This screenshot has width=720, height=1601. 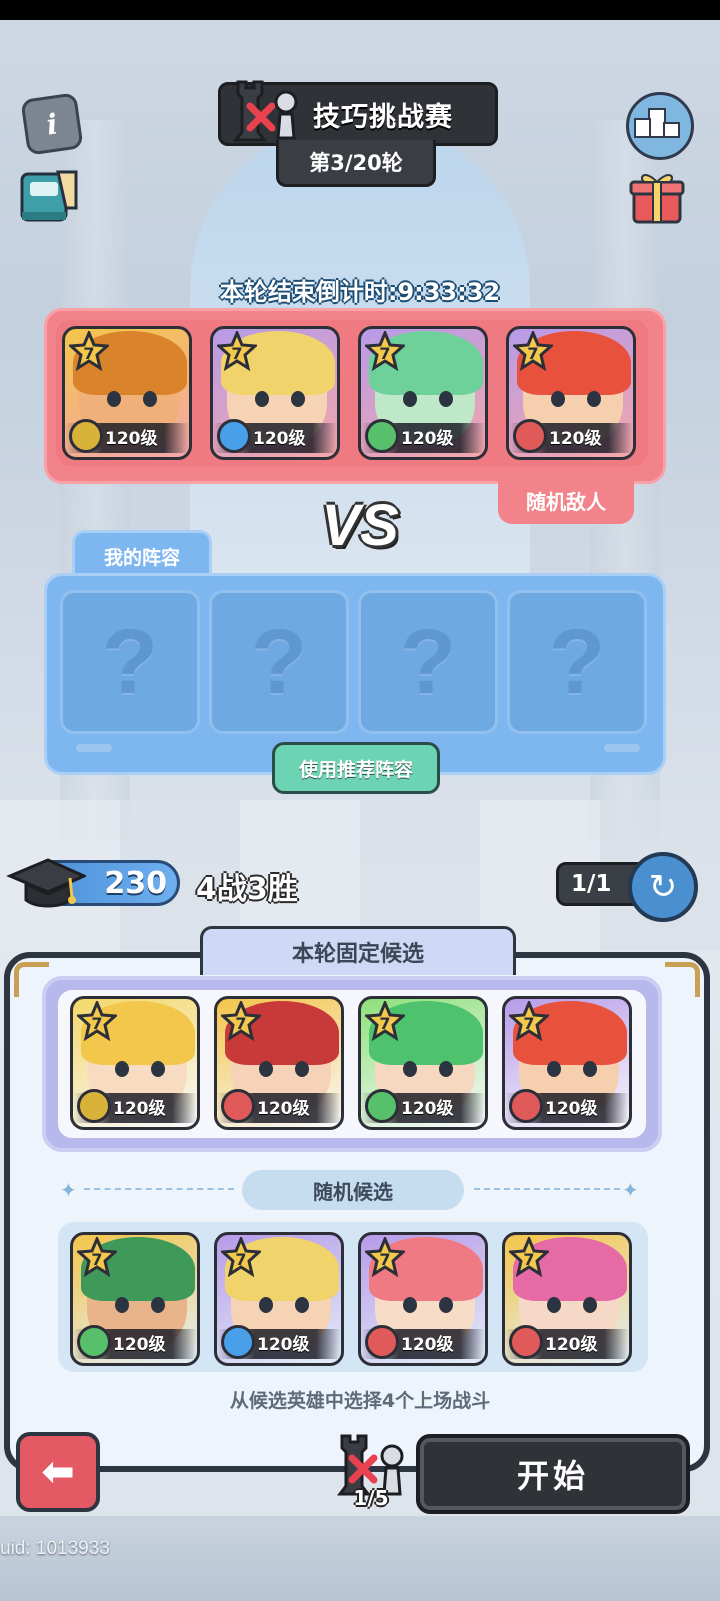 What do you see at coordinates (566, 500) in the screenshot?
I see `random-enemy-label: 随机敌人` at bounding box center [566, 500].